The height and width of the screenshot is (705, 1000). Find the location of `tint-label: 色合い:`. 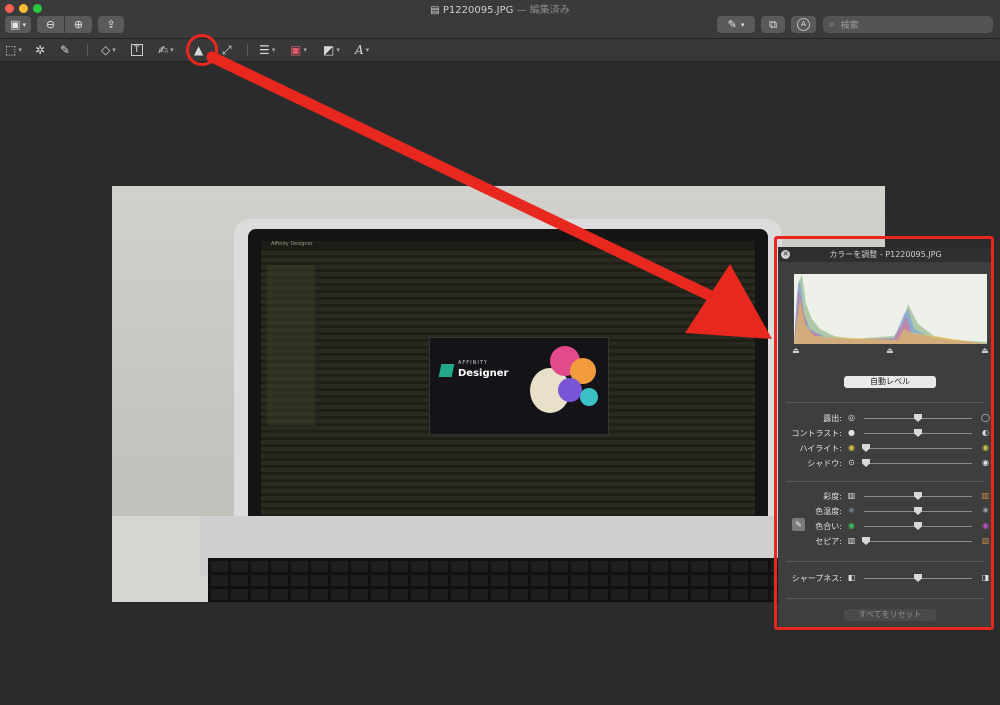

tint-label: 色合い: is located at coordinates (828, 526).